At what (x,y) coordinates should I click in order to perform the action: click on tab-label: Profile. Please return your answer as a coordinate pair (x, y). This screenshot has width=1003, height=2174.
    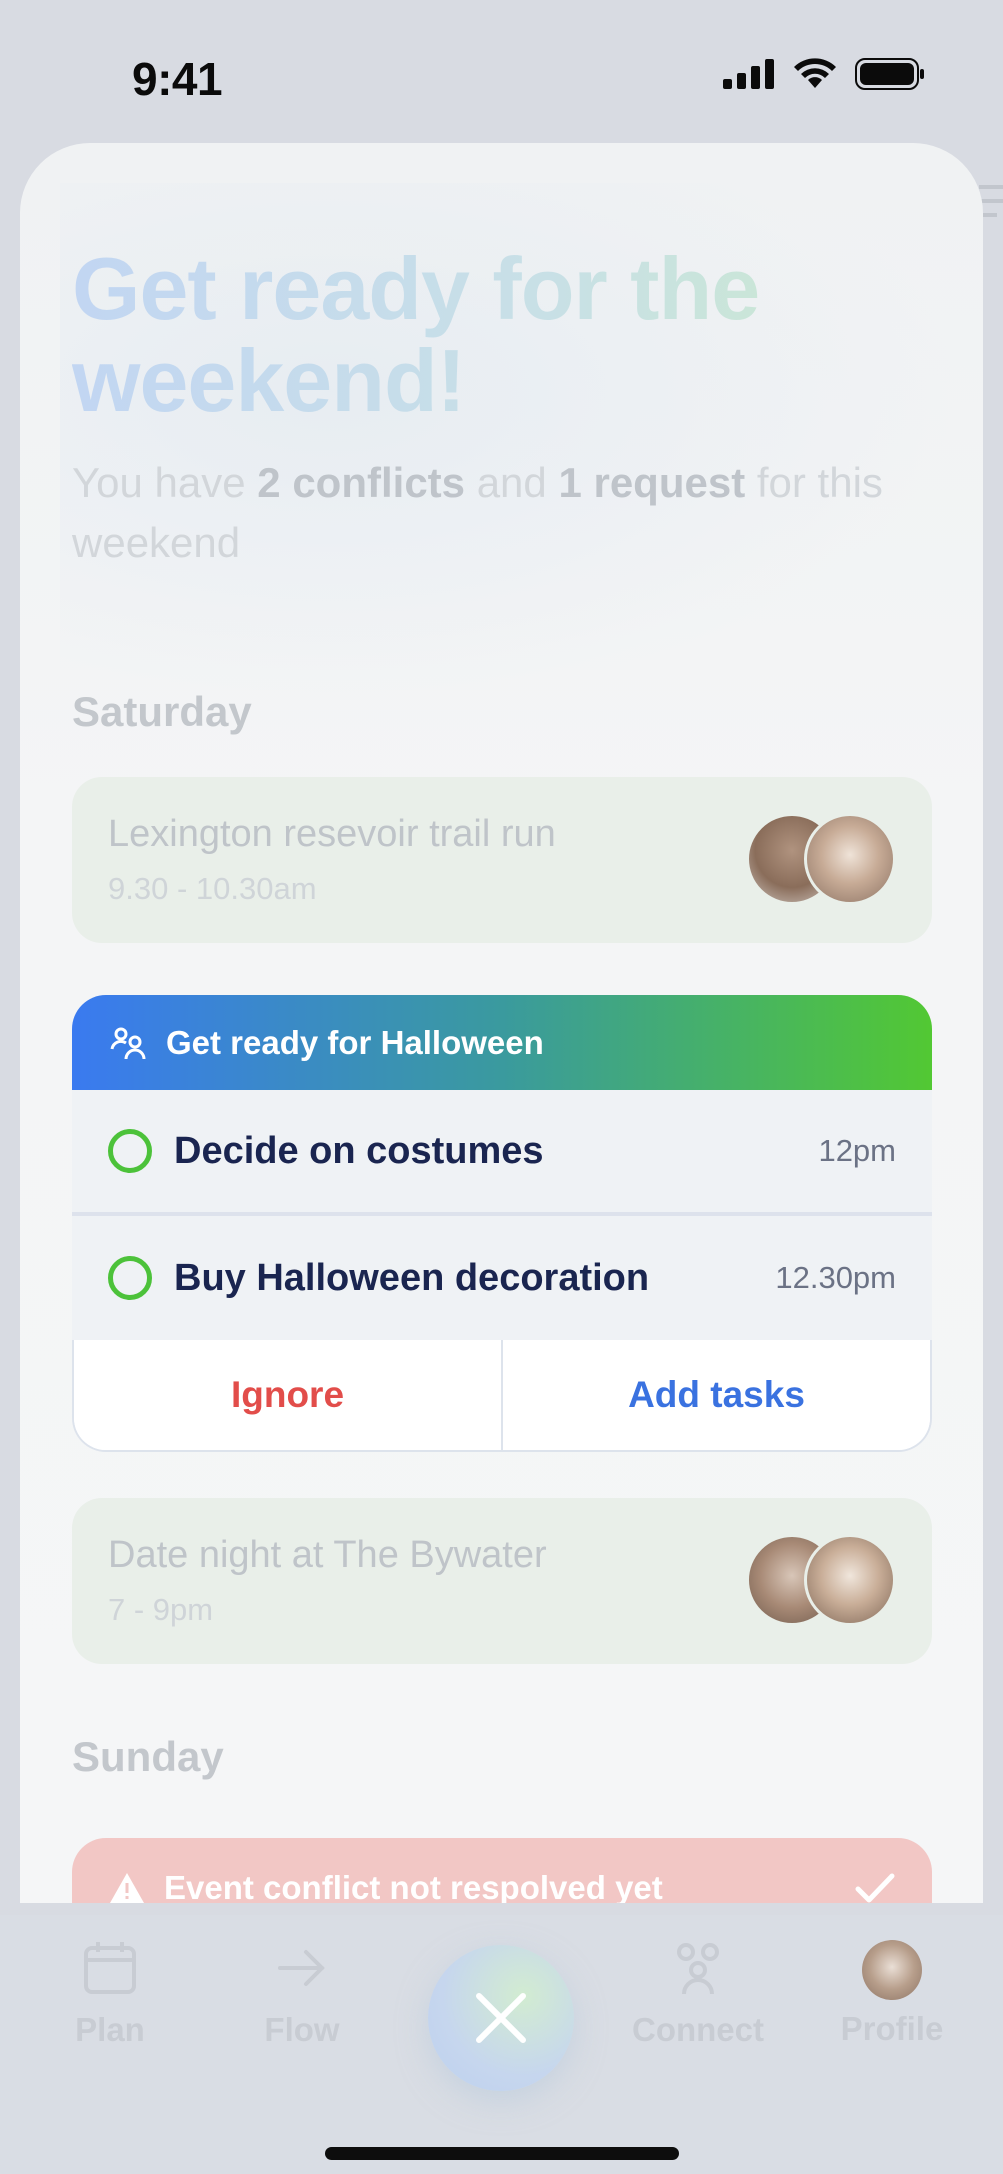
    Looking at the image, I should click on (892, 2028).